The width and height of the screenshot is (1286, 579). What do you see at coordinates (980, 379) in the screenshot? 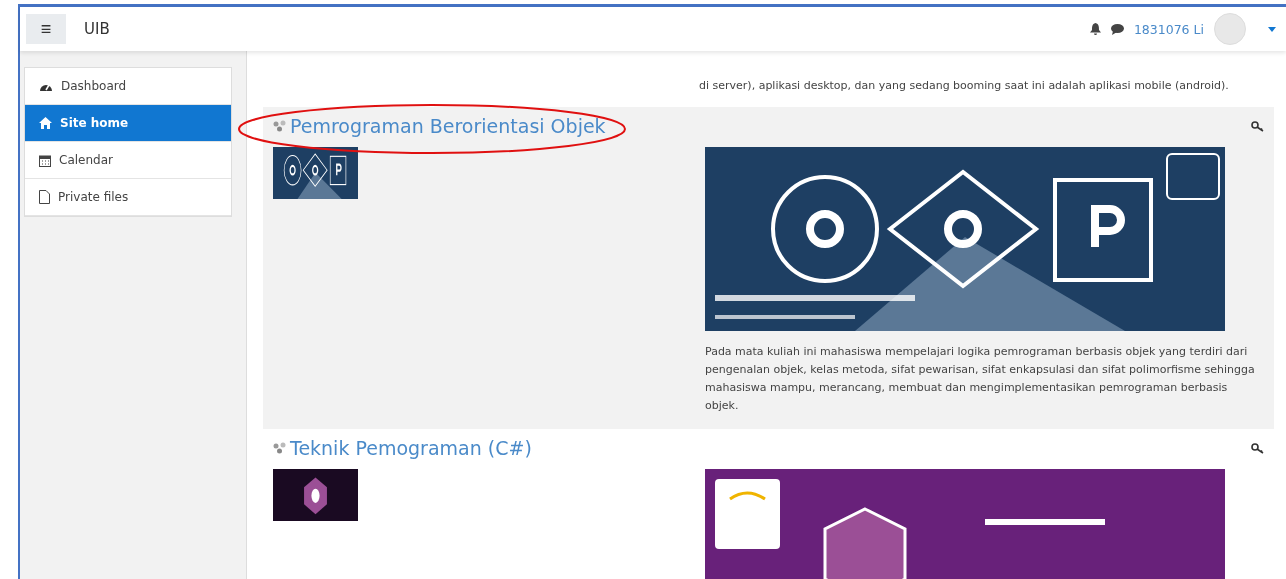
I see `course-summary: Pada mata kuliah ini mahasiswa mempelajari logika pemrograman berbasis objek yang terdiri dari pengenalan objek, kelas metoda, sifat pewarisan, sifat enkapsulasi dan sifat polimorfisme sehingga mahasiswa mampu, merancang, membuat dan mengimplementasikan pemrograman berbasis objek.` at bounding box center [980, 379].